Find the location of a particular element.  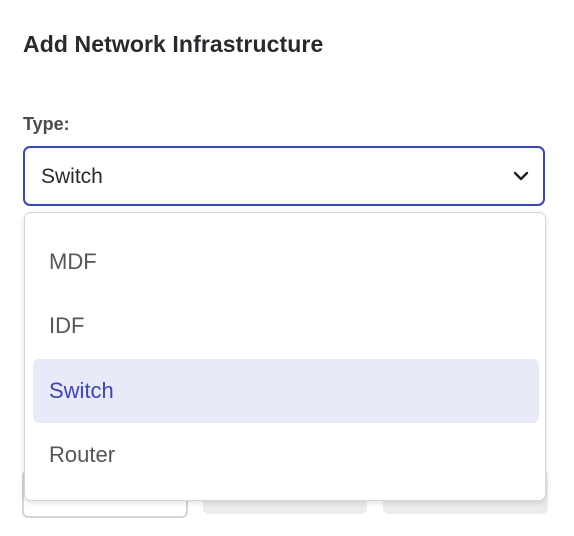

type-label: Type: is located at coordinates (46, 124).